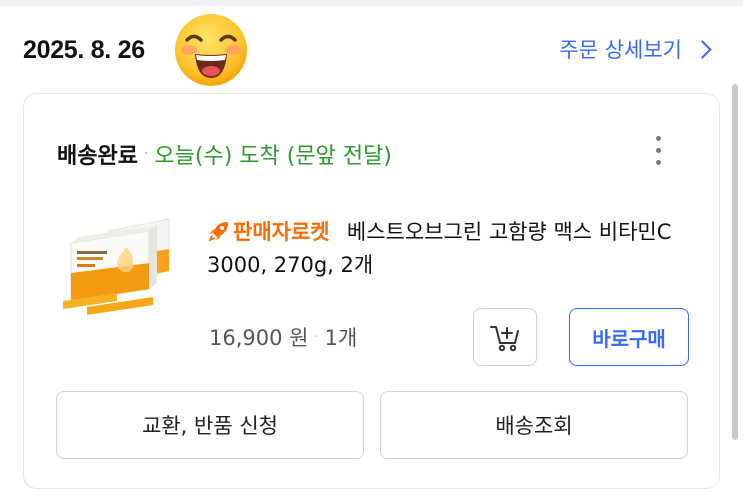 The width and height of the screenshot is (743, 501). I want to click on chevron-right-icon, so click(702, 49).